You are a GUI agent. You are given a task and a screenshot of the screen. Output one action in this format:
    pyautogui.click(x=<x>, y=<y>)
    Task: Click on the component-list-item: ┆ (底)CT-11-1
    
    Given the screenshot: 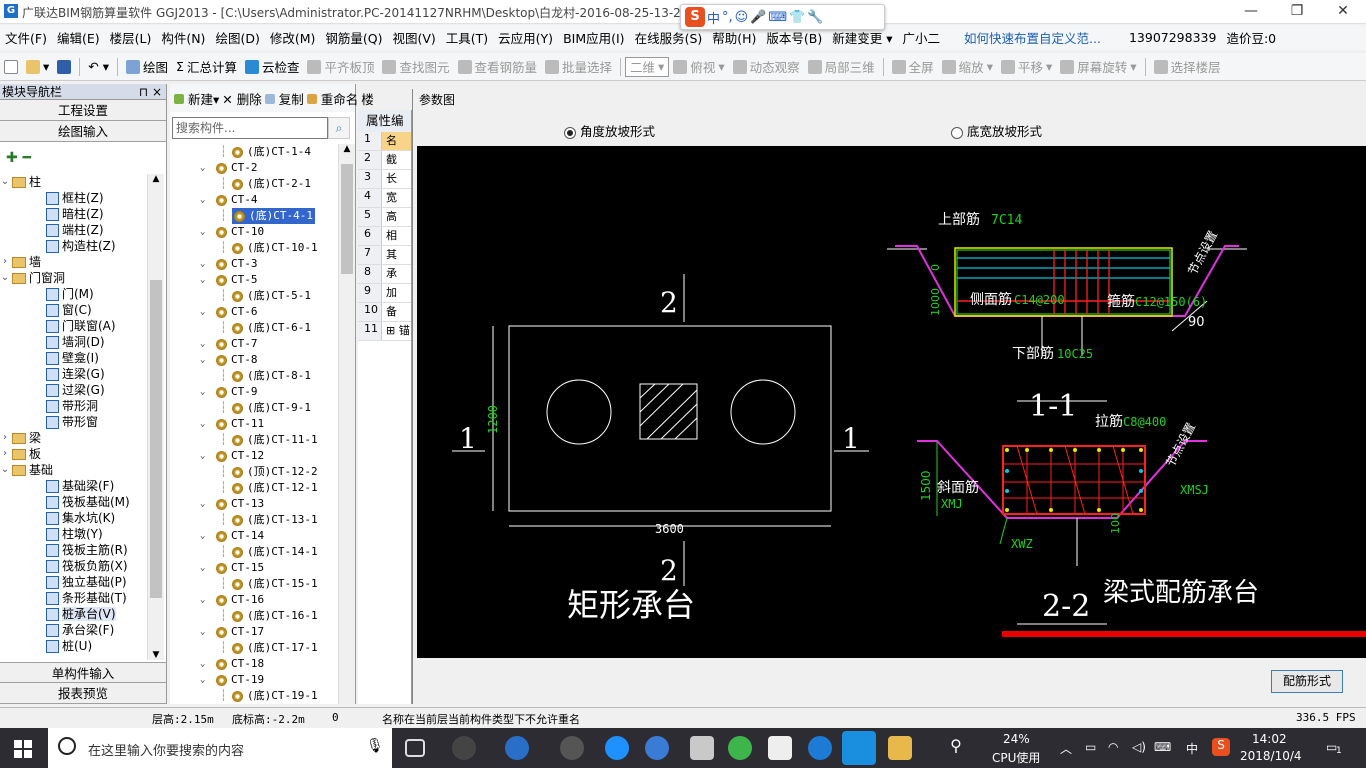 What is the action you would take?
    pyautogui.click(x=254, y=440)
    